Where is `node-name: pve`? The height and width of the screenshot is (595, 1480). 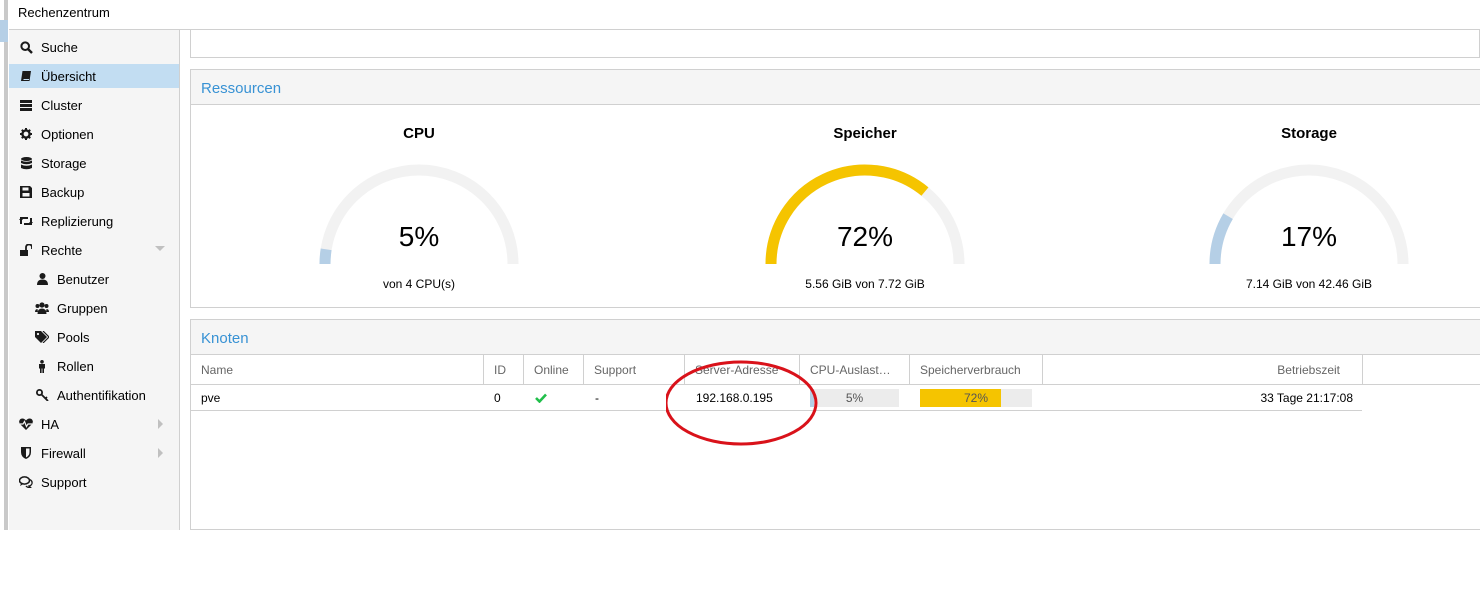
node-name: pve is located at coordinates (211, 398).